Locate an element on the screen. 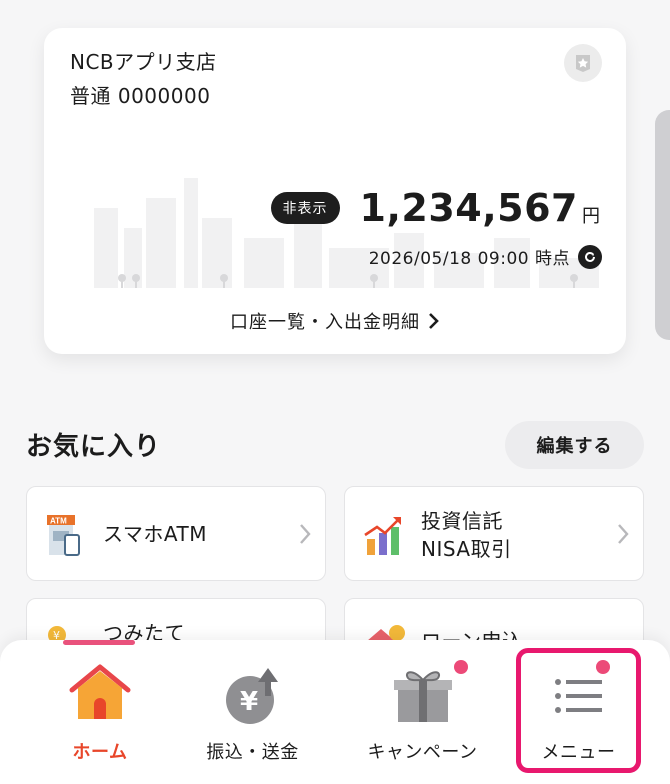  balance-currency: 円 is located at coordinates (591, 216).